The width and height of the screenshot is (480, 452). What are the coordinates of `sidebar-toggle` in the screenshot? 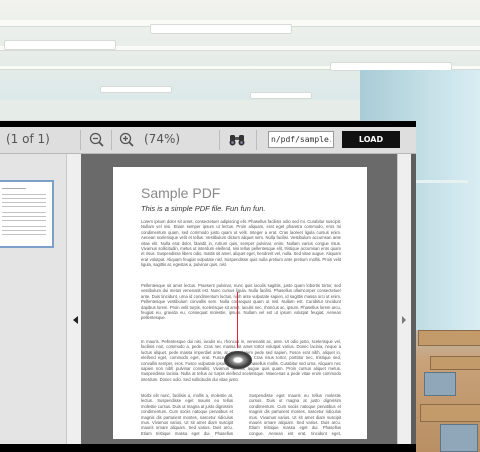 It's located at (74, 299).